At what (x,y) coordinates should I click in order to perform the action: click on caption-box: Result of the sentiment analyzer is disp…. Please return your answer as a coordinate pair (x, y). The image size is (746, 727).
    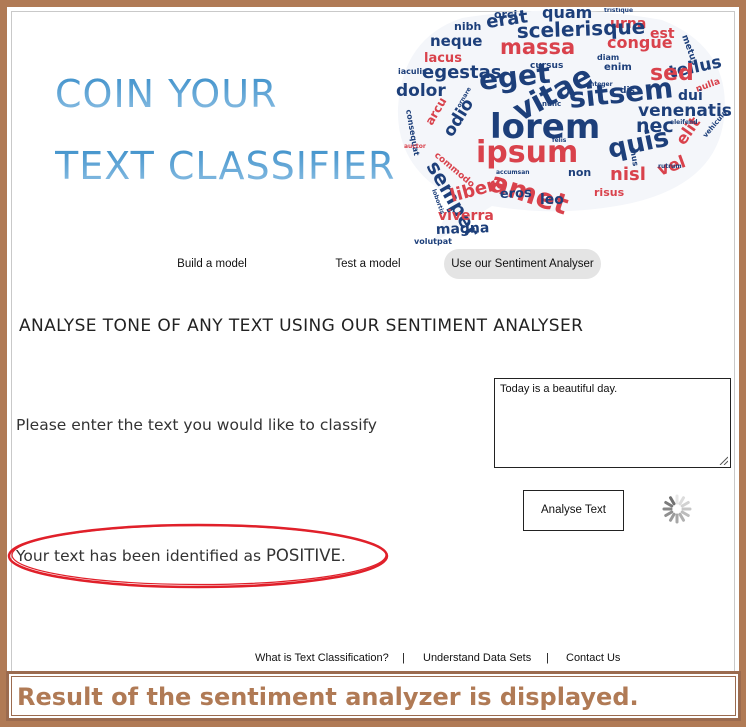
    Looking at the image, I should click on (373, 696).